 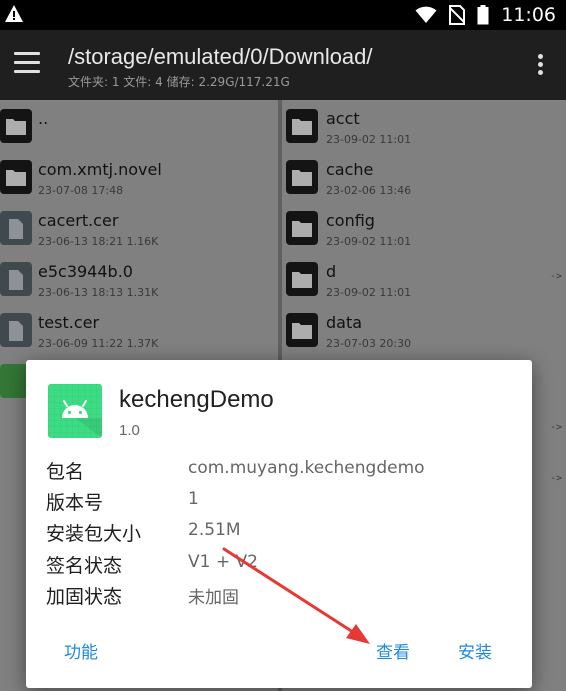 What do you see at coordinates (214, 530) in the screenshot?
I see `info-value: 2.51M` at bounding box center [214, 530].